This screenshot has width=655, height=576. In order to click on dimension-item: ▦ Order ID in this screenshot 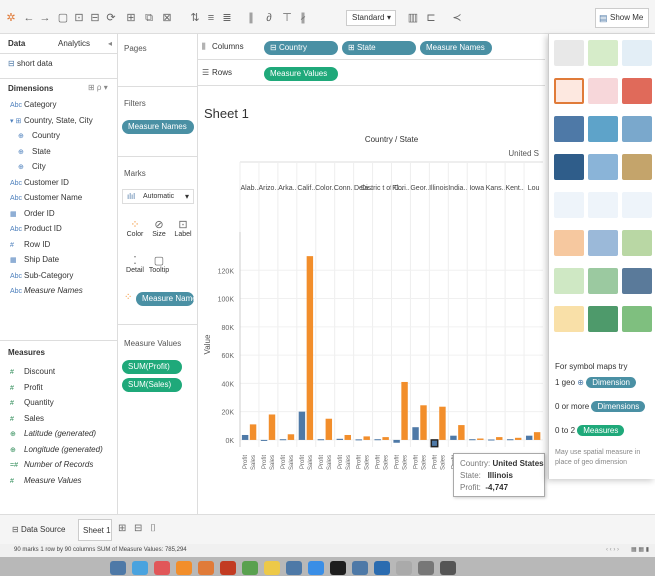, I will do `click(32, 214)`.